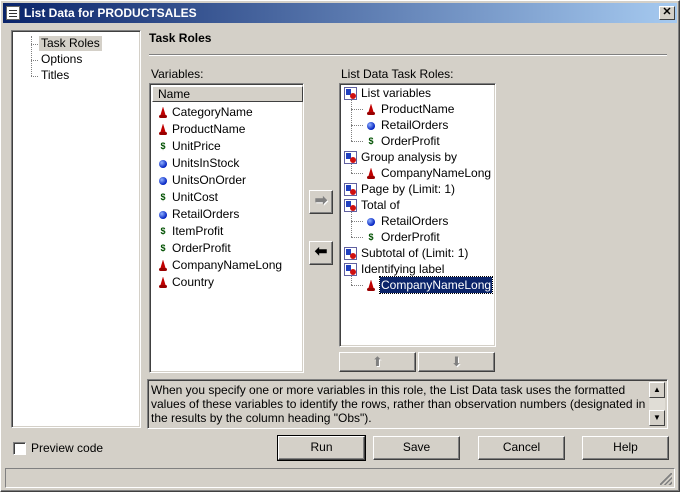 The width and height of the screenshot is (680, 492). I want to click on roles-label: List Data Task Roles:, so click(397, 74).